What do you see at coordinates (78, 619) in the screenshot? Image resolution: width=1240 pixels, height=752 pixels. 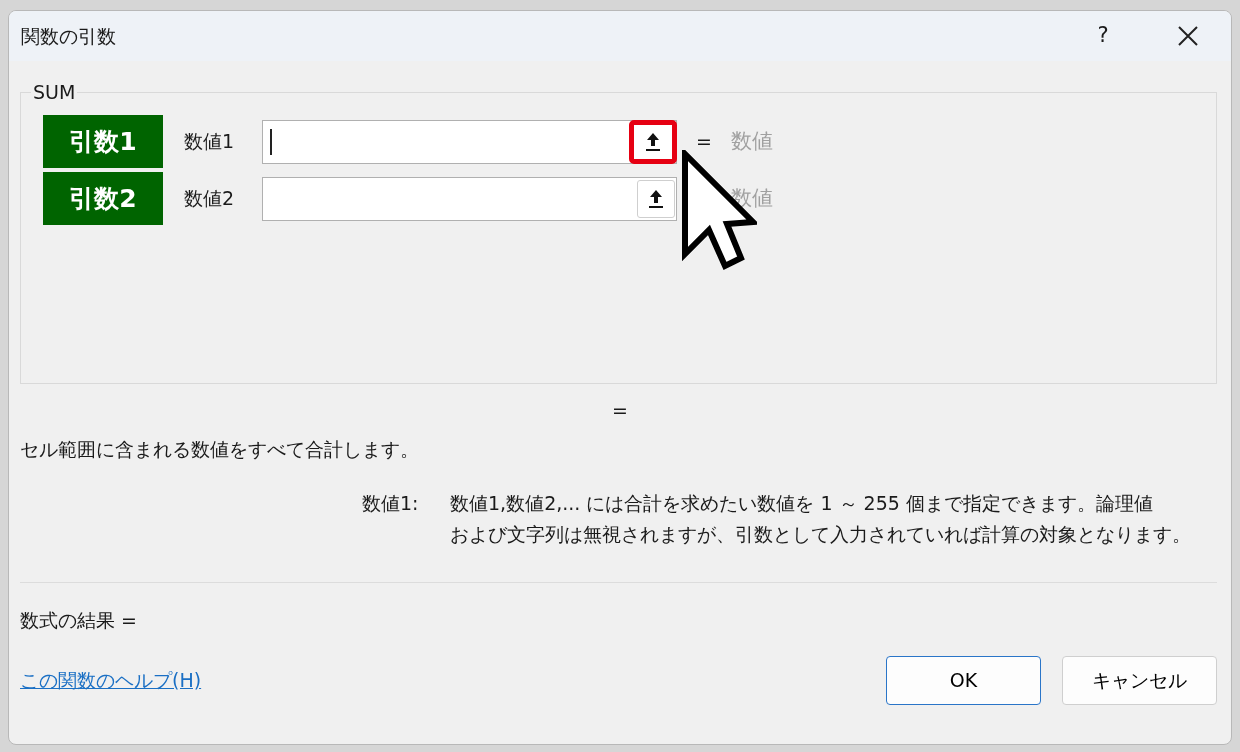 I see `formula-result: 数式の結果 =` at bounding box center [78, 619].